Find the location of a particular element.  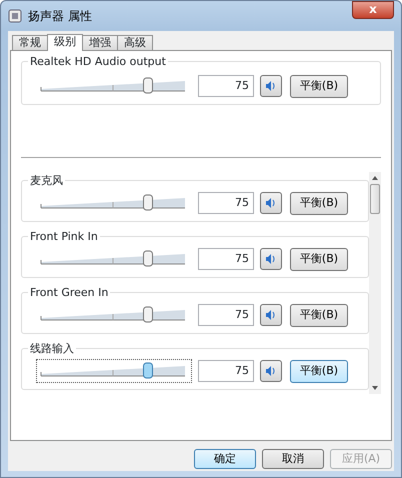

window-title: 扬声器 属性 is located at coordinates (60, 16).